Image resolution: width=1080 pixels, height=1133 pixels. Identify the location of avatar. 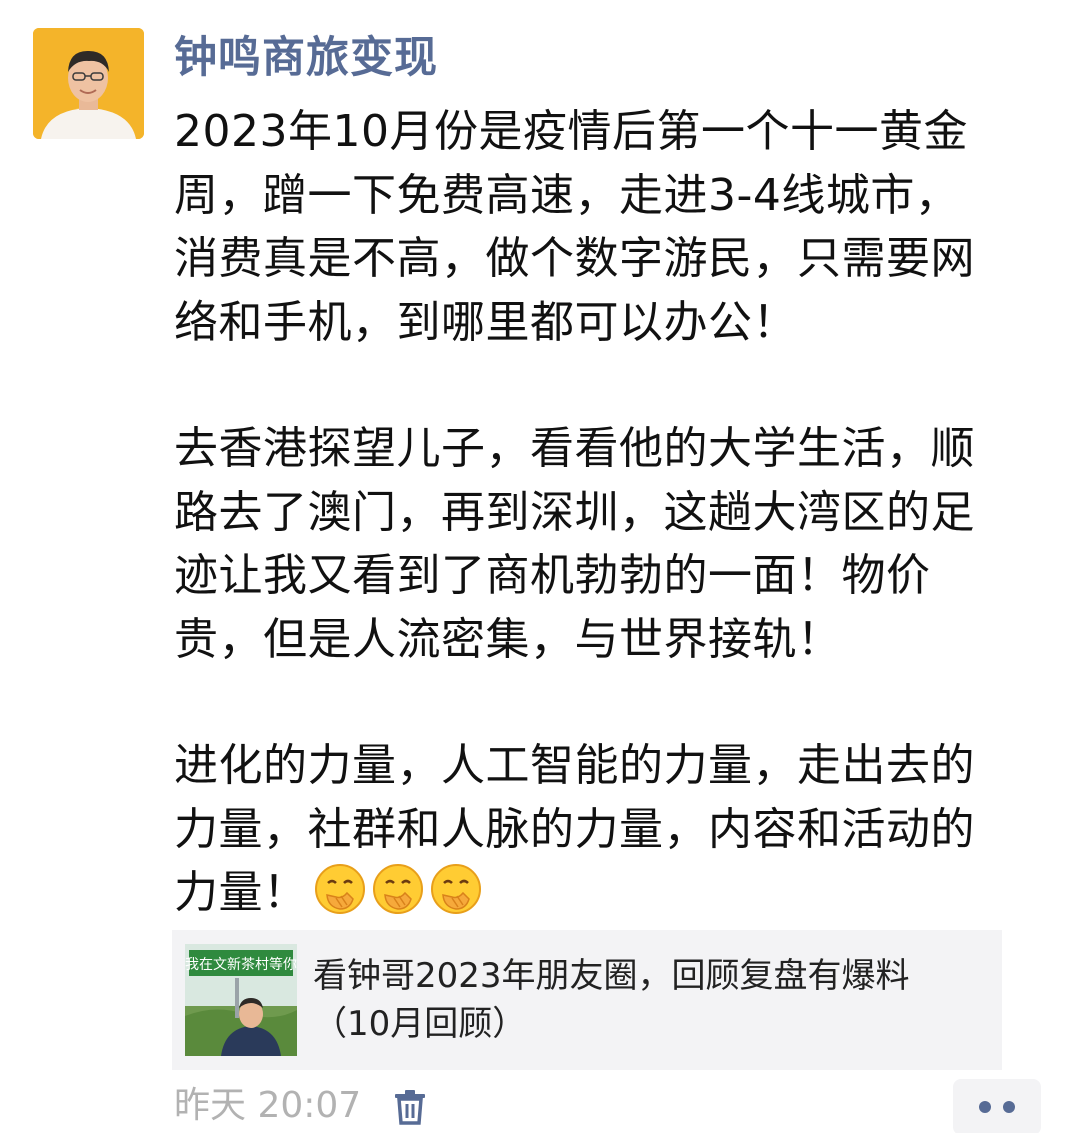
(88, 83).